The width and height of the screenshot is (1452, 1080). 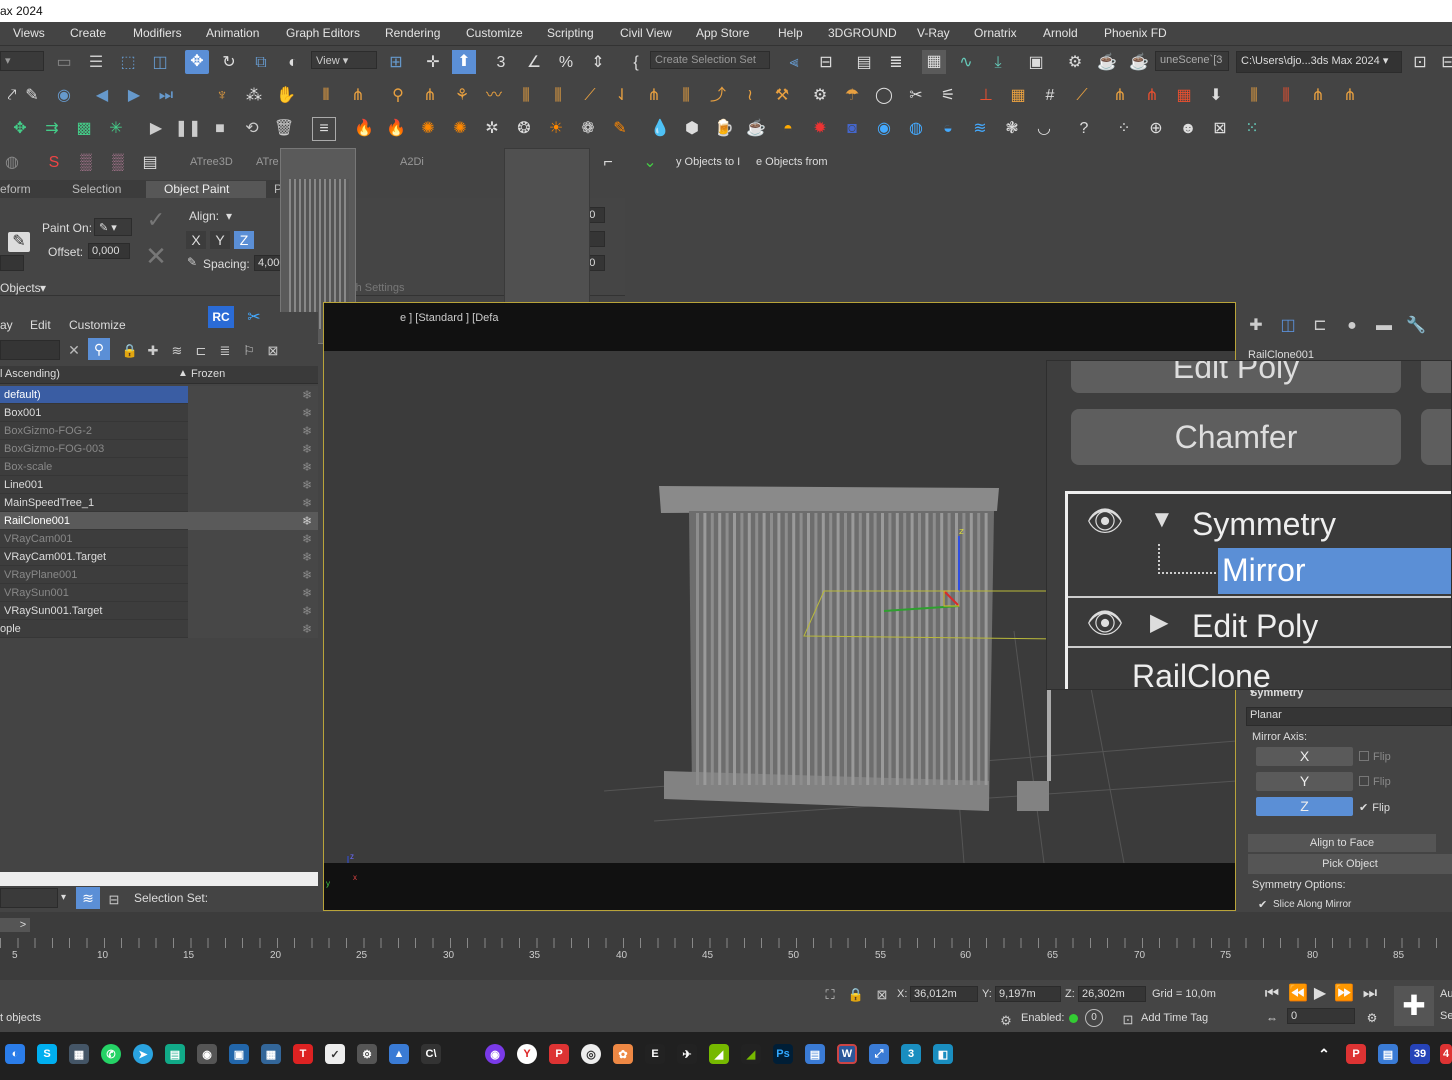 What do you see at coordinates (335, 1054) in the screenshot?
I see `app-icon-10: ✓` at bounding box center [335, 1054].